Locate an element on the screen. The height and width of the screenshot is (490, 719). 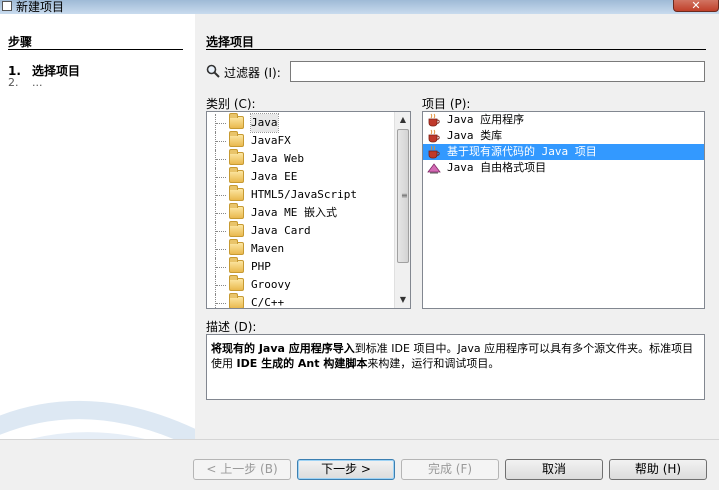
description-text: 来构建，运行和调试项目。 is located at coordinates (433, 363).